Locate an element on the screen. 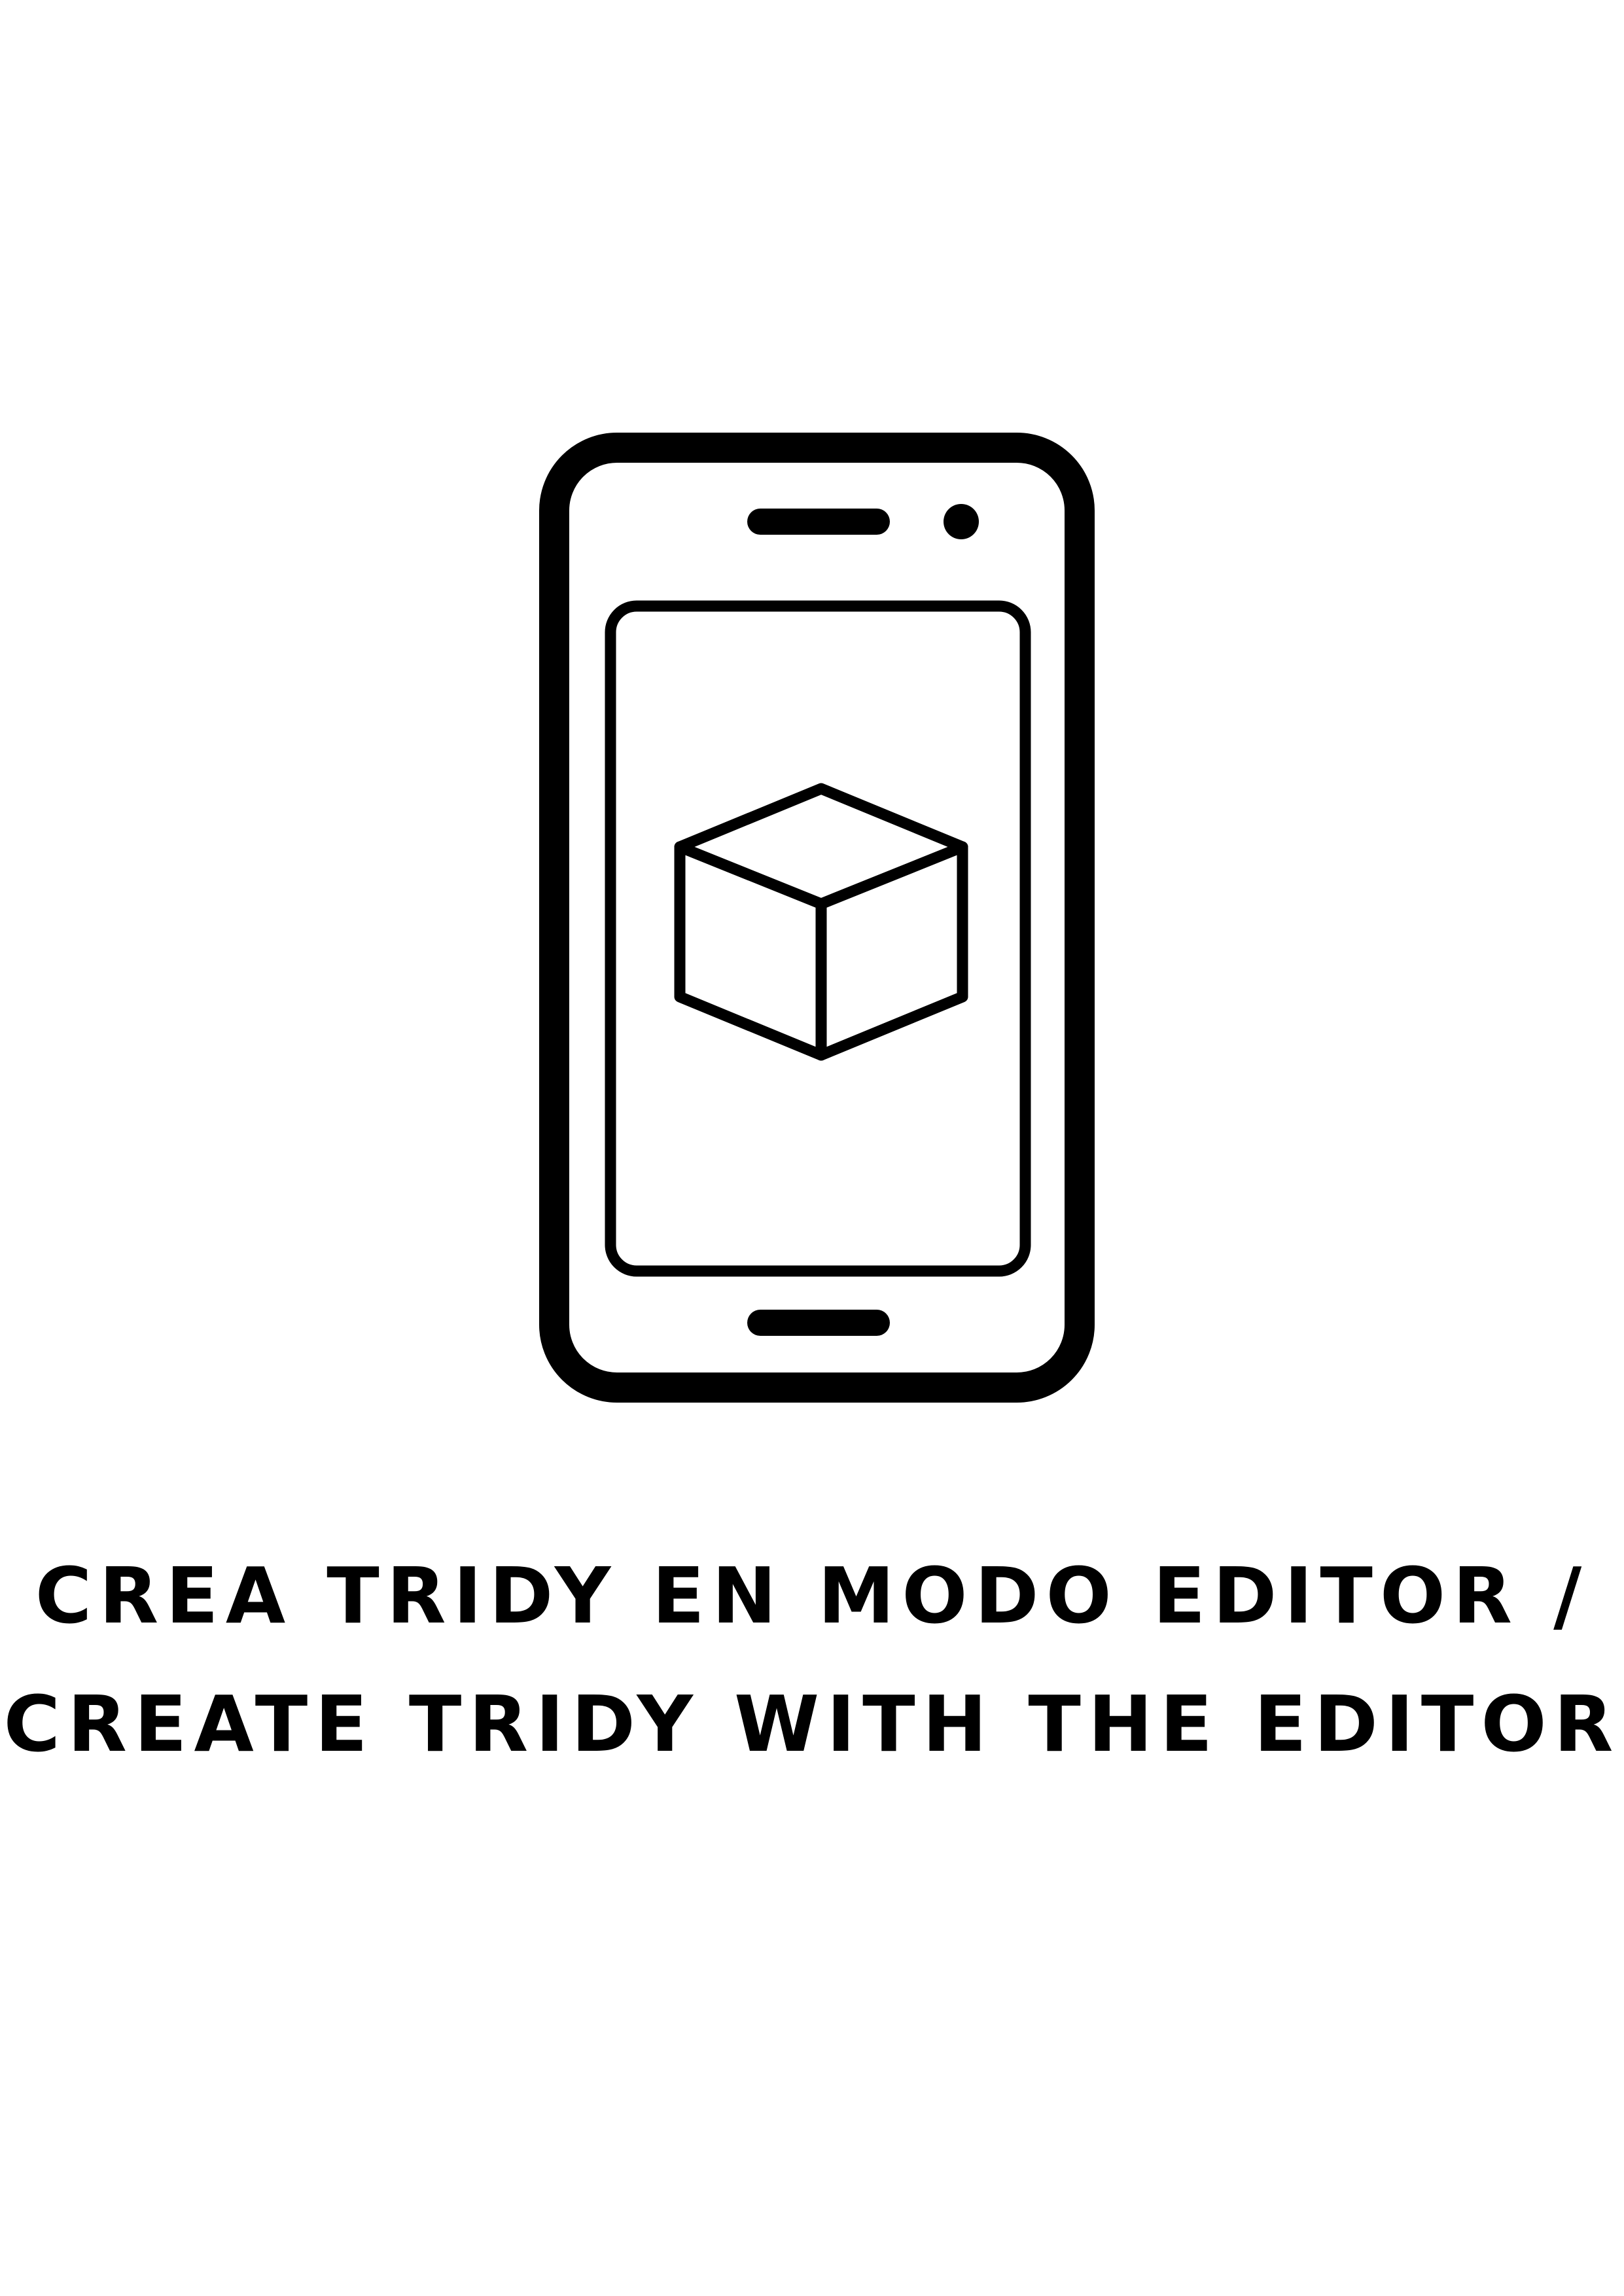  cube-icon is located at coordinates (821, 922).